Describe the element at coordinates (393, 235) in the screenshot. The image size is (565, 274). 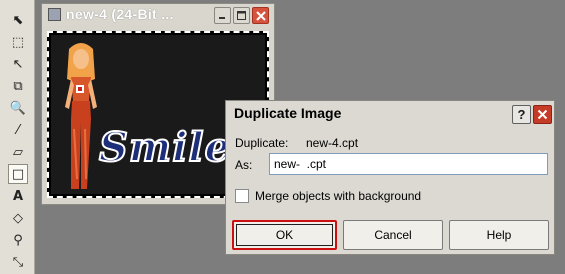
I see `cancel-button: Cancel` at that location.